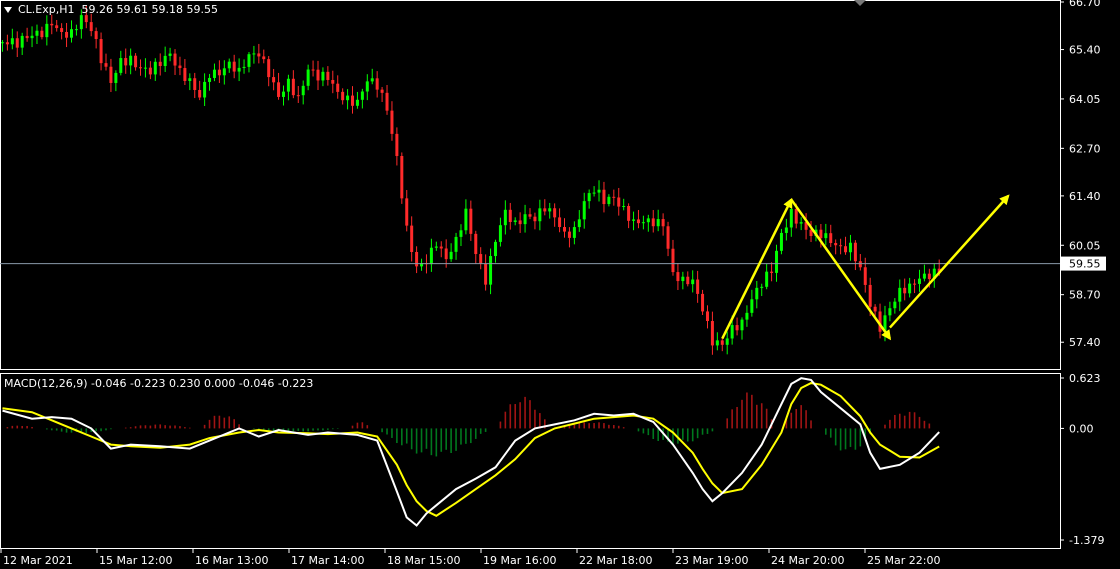 The width and height of the screenshot is (1120, 569). I want to click on y-tick-label: 65.40, so click(1085, 50).